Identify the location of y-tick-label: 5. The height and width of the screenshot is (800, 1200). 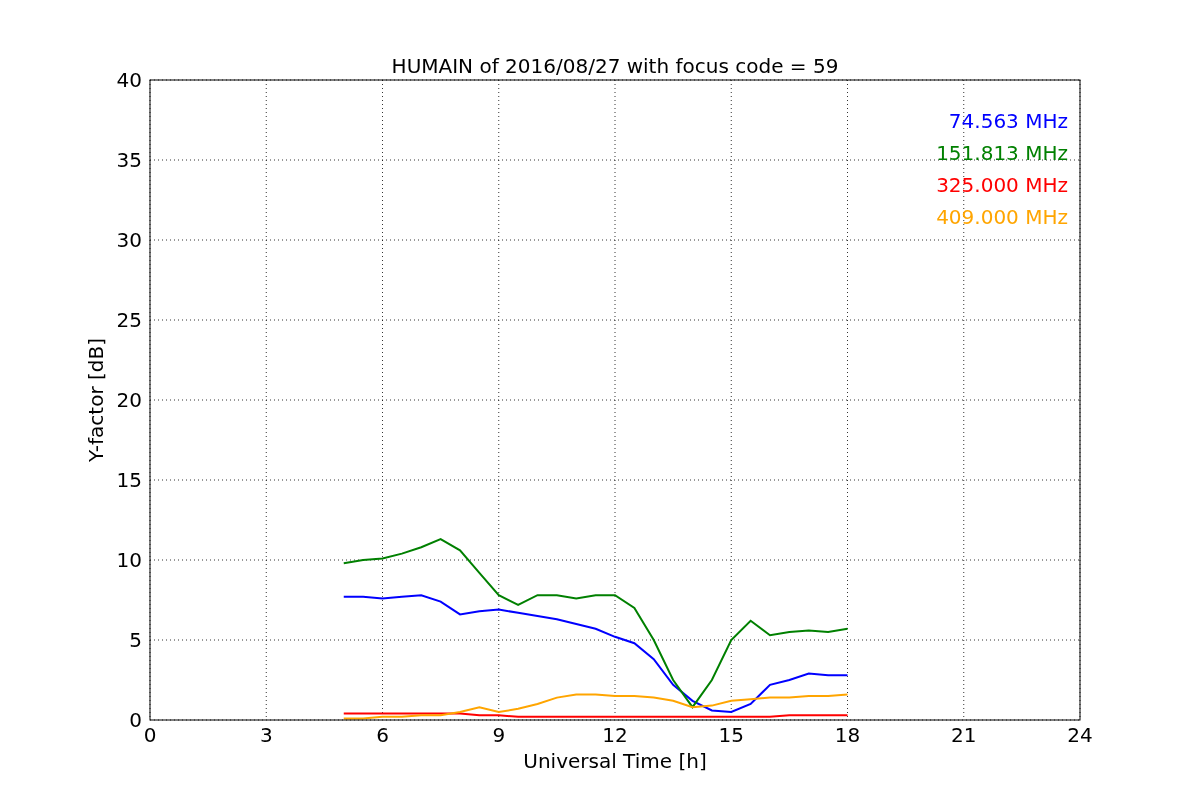
(135, 640).